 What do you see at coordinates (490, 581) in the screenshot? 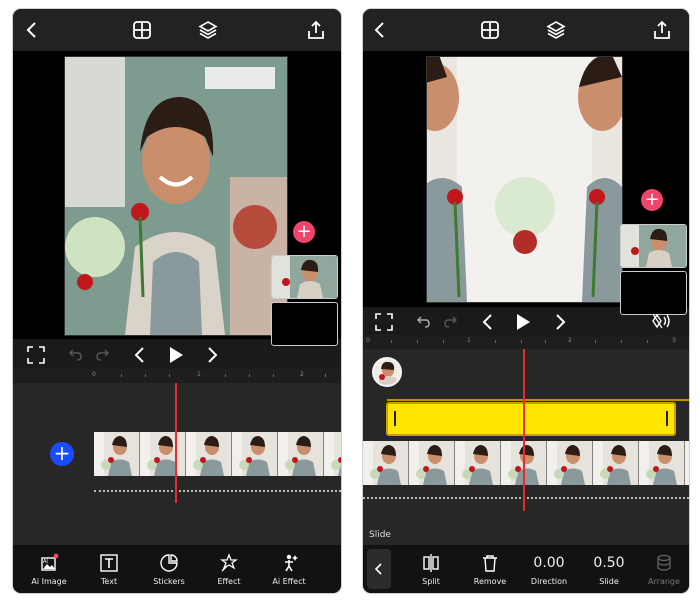
I see `tool-label: Remove` at bounding box center [490, 581].